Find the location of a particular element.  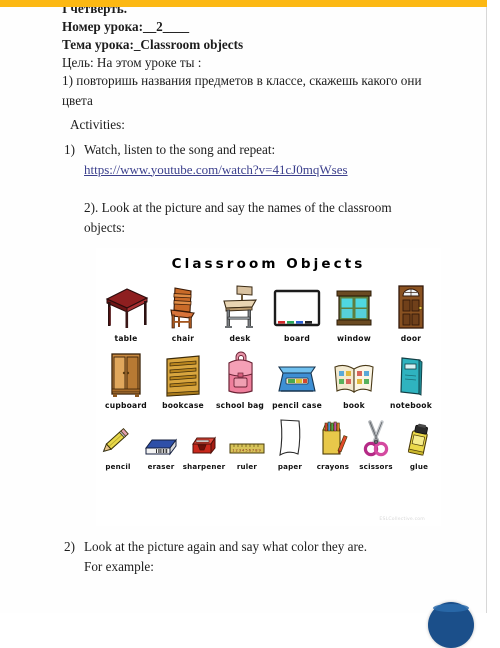

poster-item-crayons: crayons is located at coordinates (333, 444).